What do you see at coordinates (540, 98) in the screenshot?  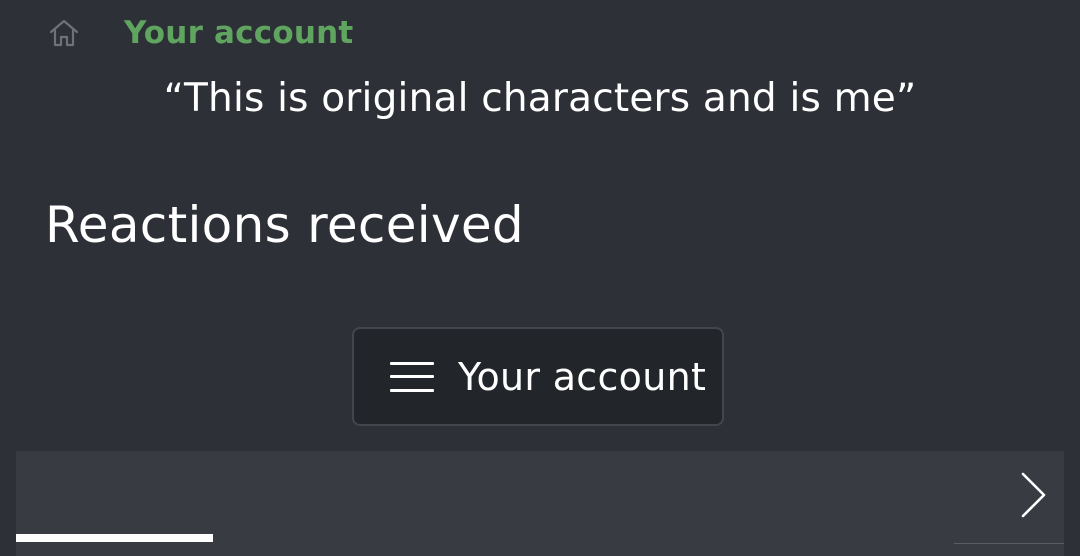 I see `page-subtitle: “This is original characters and is me”` at bounding box center [540, 98].